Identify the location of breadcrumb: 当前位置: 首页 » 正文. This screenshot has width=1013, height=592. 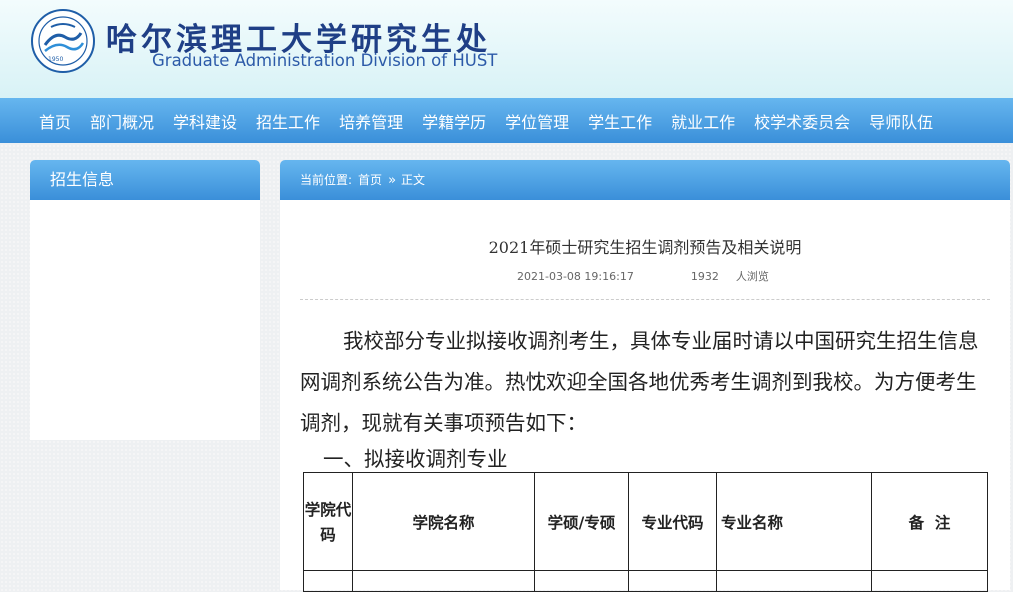
(645, 180).